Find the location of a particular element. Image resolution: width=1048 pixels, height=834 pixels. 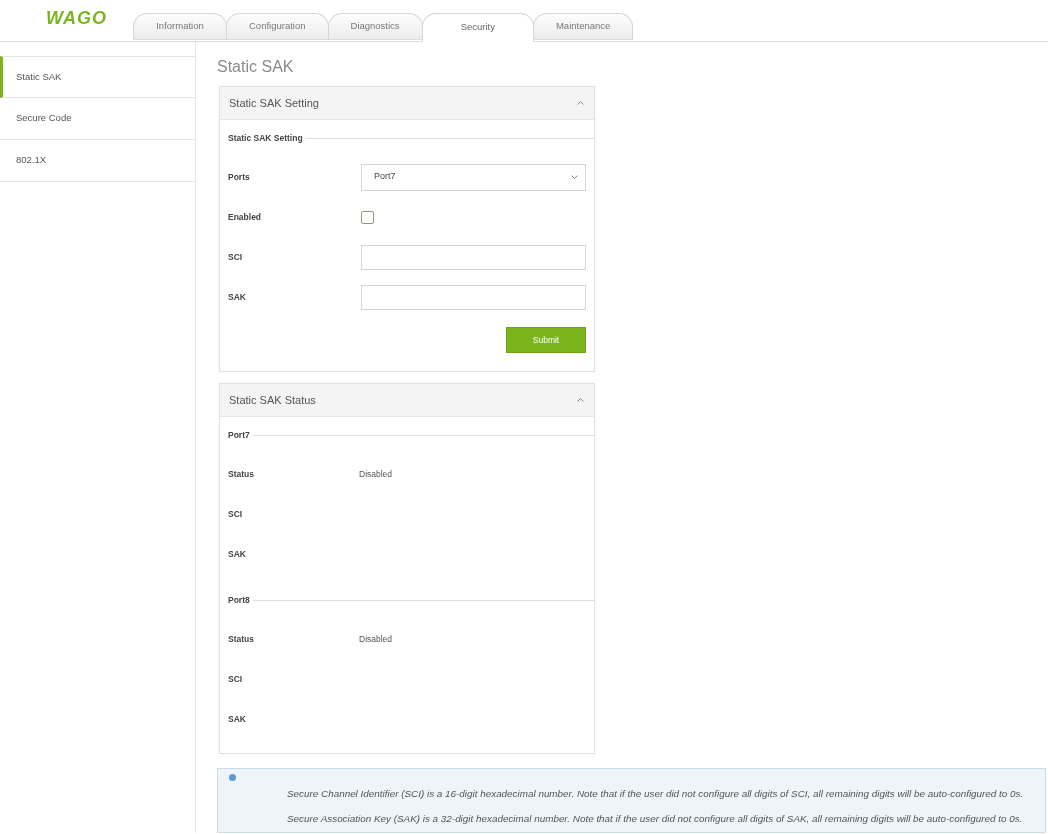

sidebar-item: Secure Code is located at coordinates (97, 119).